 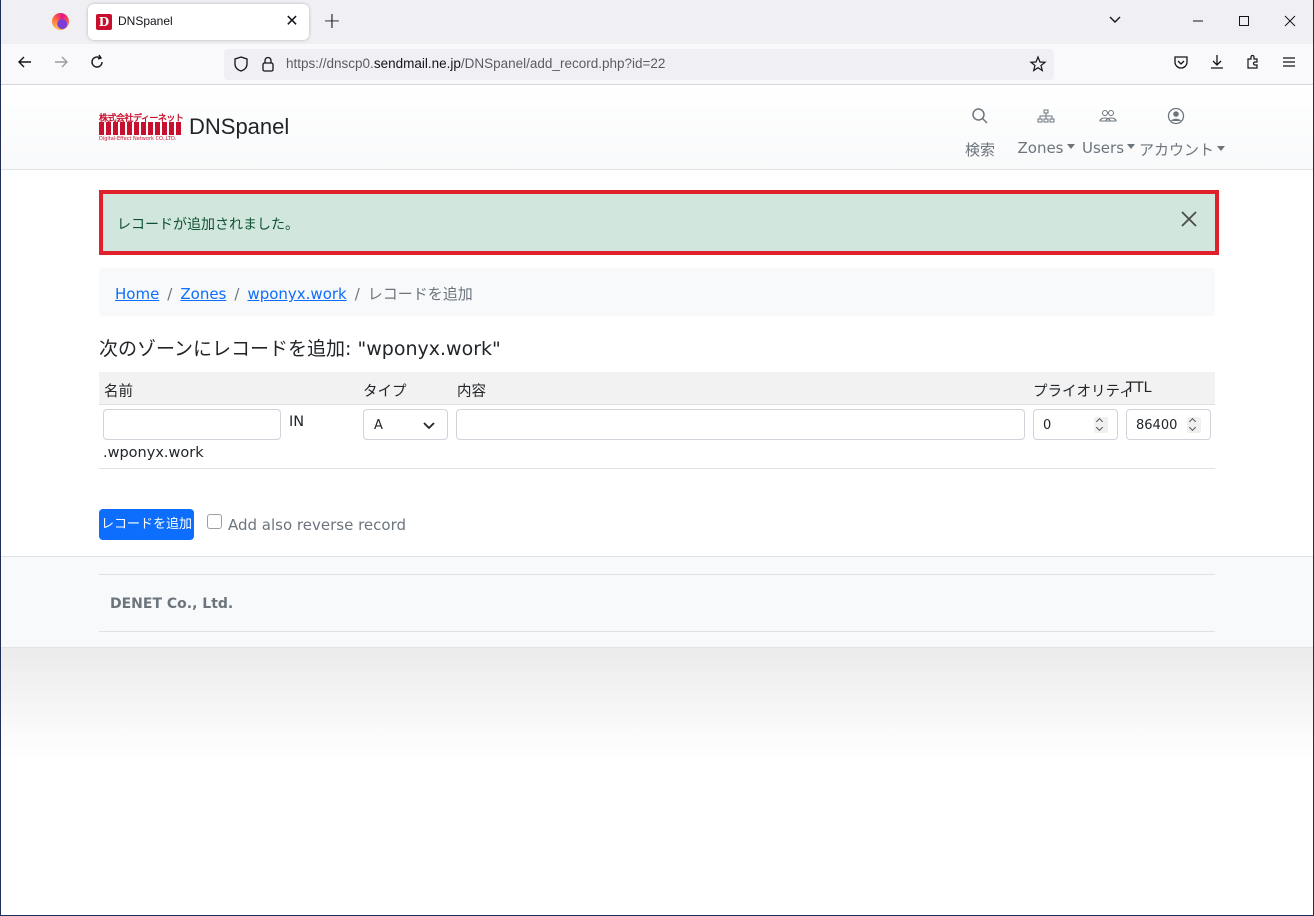 What do you see at coordinates (385, 392) in the screenshot?
I see `header-type: タイプ` at bounding box center [385, 392].